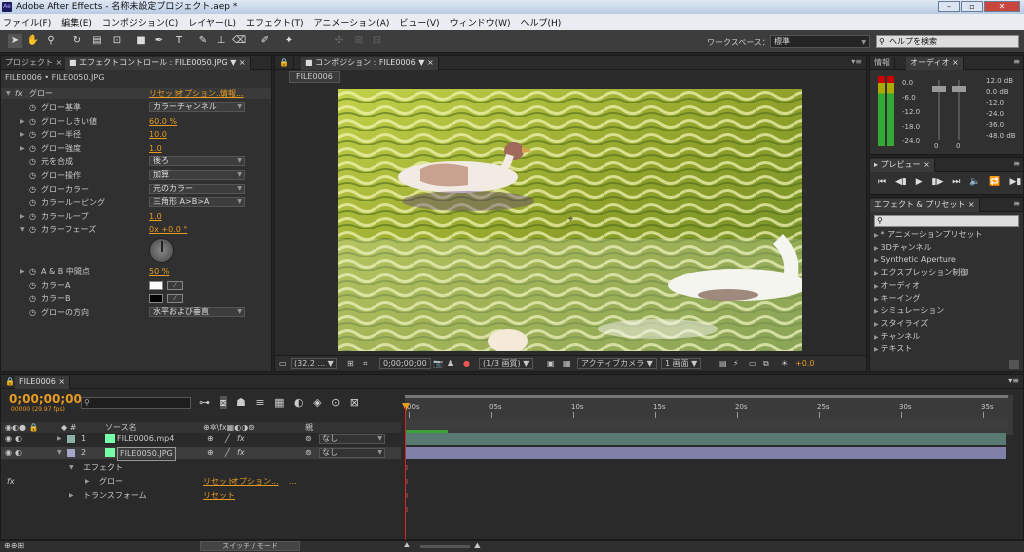 The height and width of the screenshot is (552, 1024). Describe the element at coordinates (352, 453) in the screenshot. I see `parent-select: なし ▼` at that location.